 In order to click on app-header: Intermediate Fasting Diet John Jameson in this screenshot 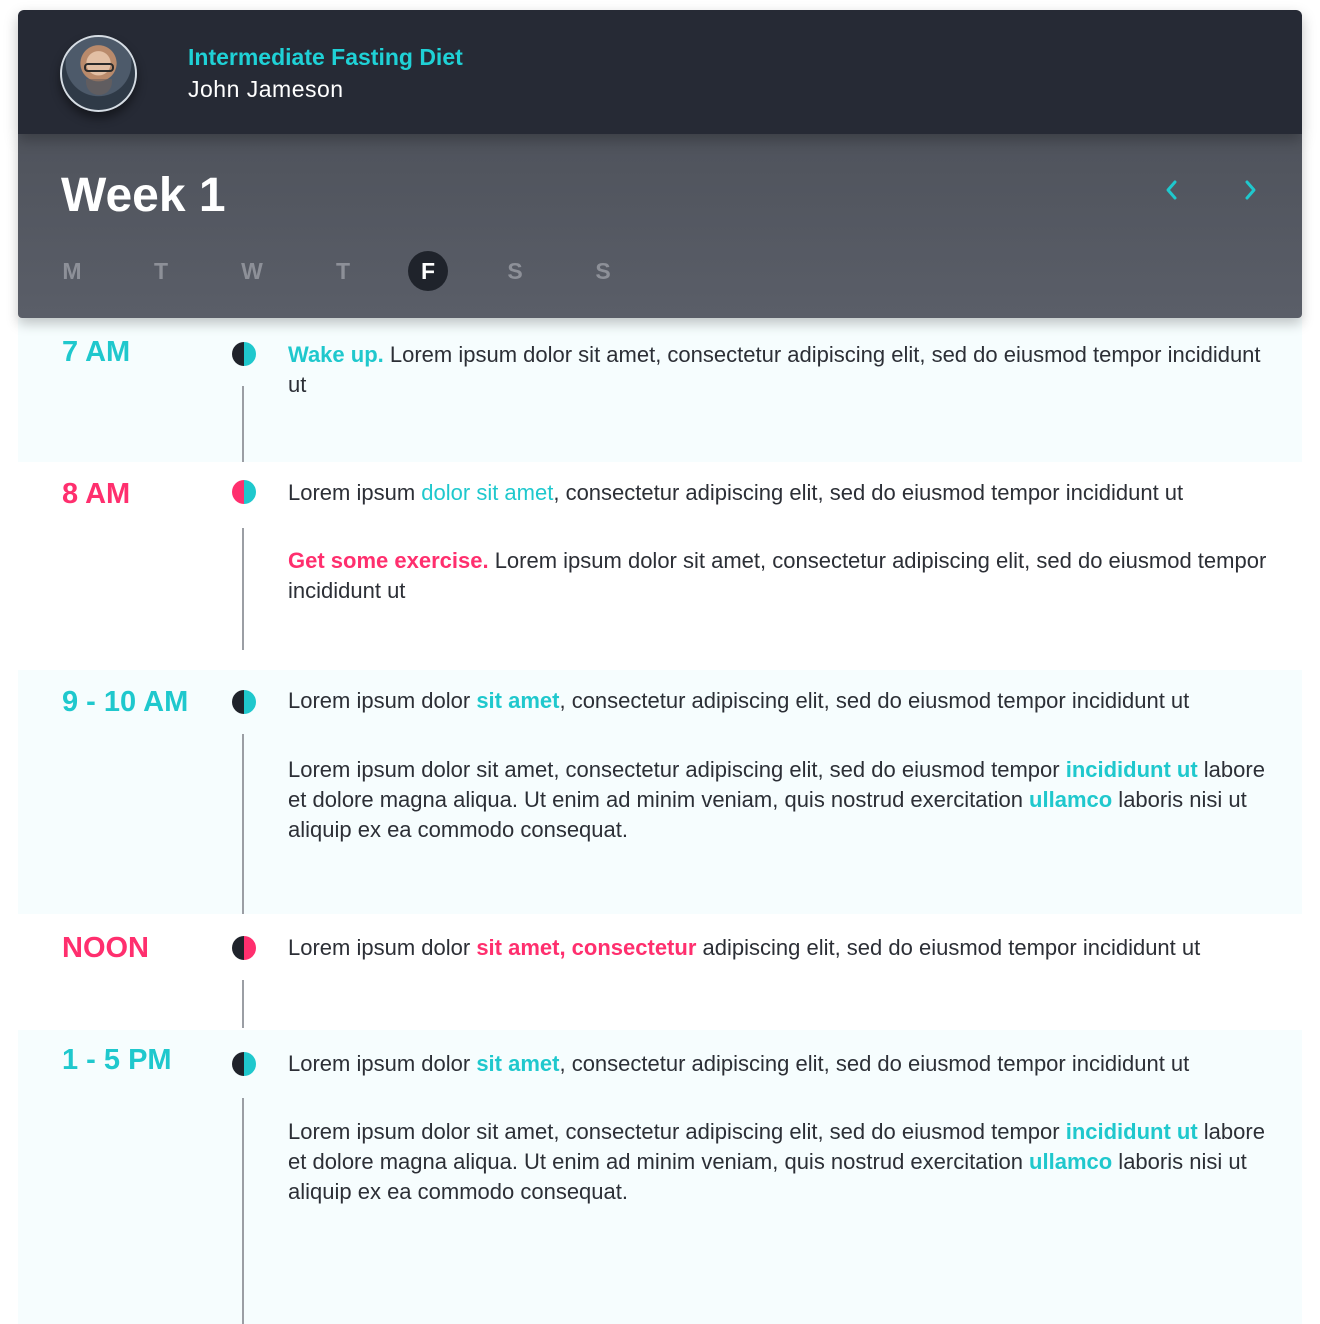, I will do `click(660, 72)`.